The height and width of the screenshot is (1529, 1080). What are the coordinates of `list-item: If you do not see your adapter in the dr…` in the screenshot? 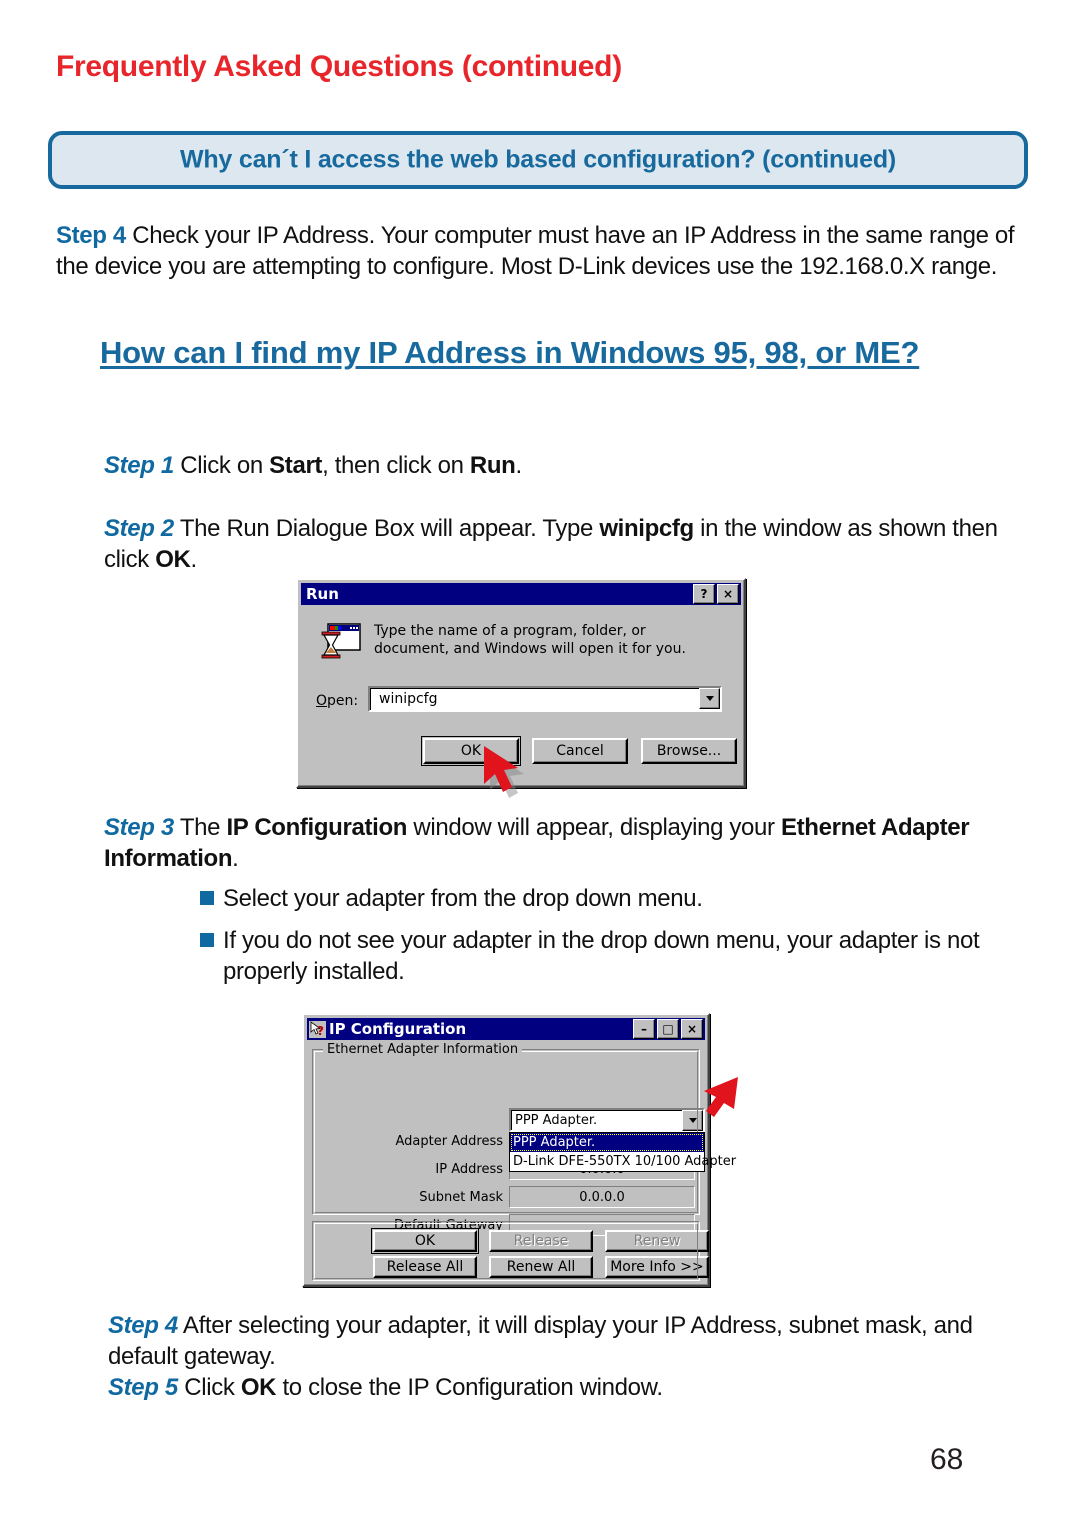 It's located at (621, 956).